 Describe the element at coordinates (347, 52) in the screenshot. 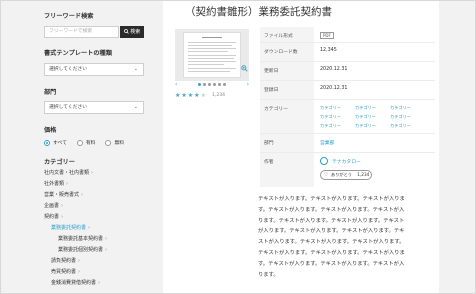

I see `info-row-downloads: ダウンロード数 12,345` at that location.